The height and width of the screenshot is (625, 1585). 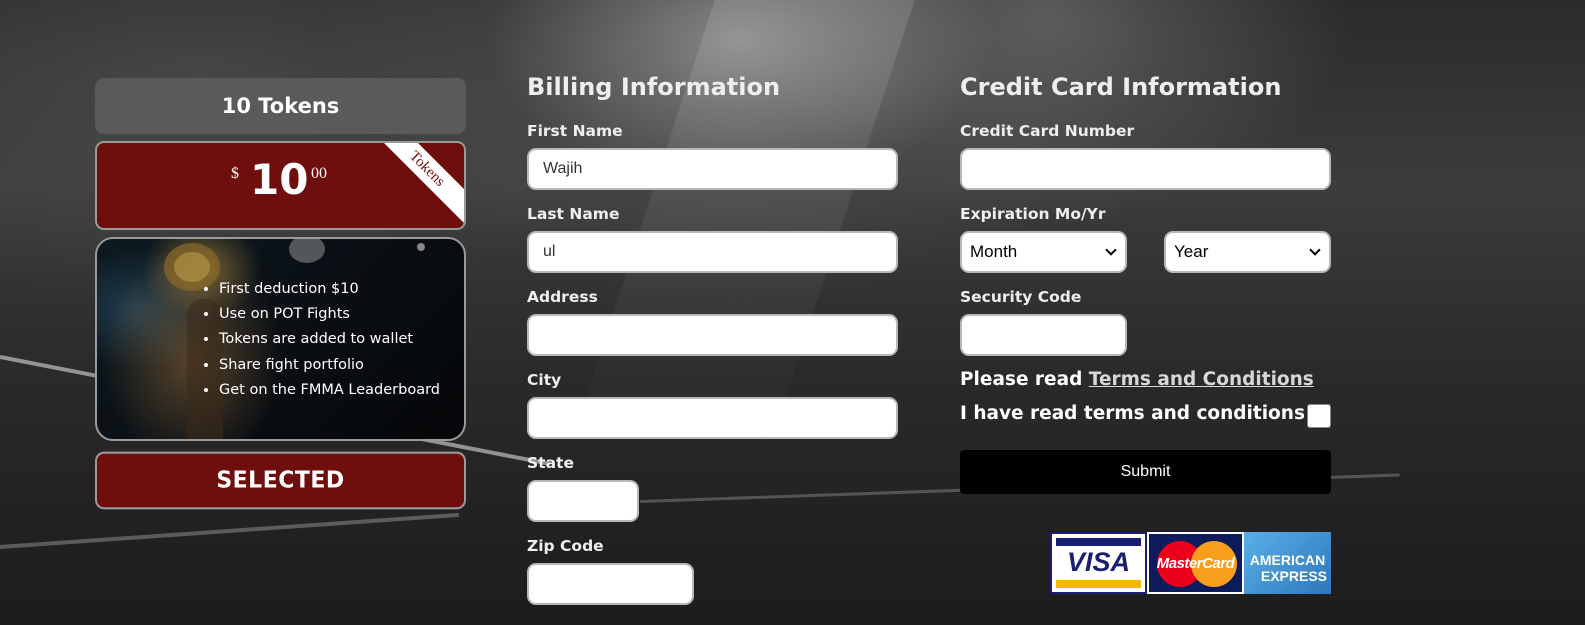 I want to click on visa-logo-text: VISA, so click(x=1098, y=562).